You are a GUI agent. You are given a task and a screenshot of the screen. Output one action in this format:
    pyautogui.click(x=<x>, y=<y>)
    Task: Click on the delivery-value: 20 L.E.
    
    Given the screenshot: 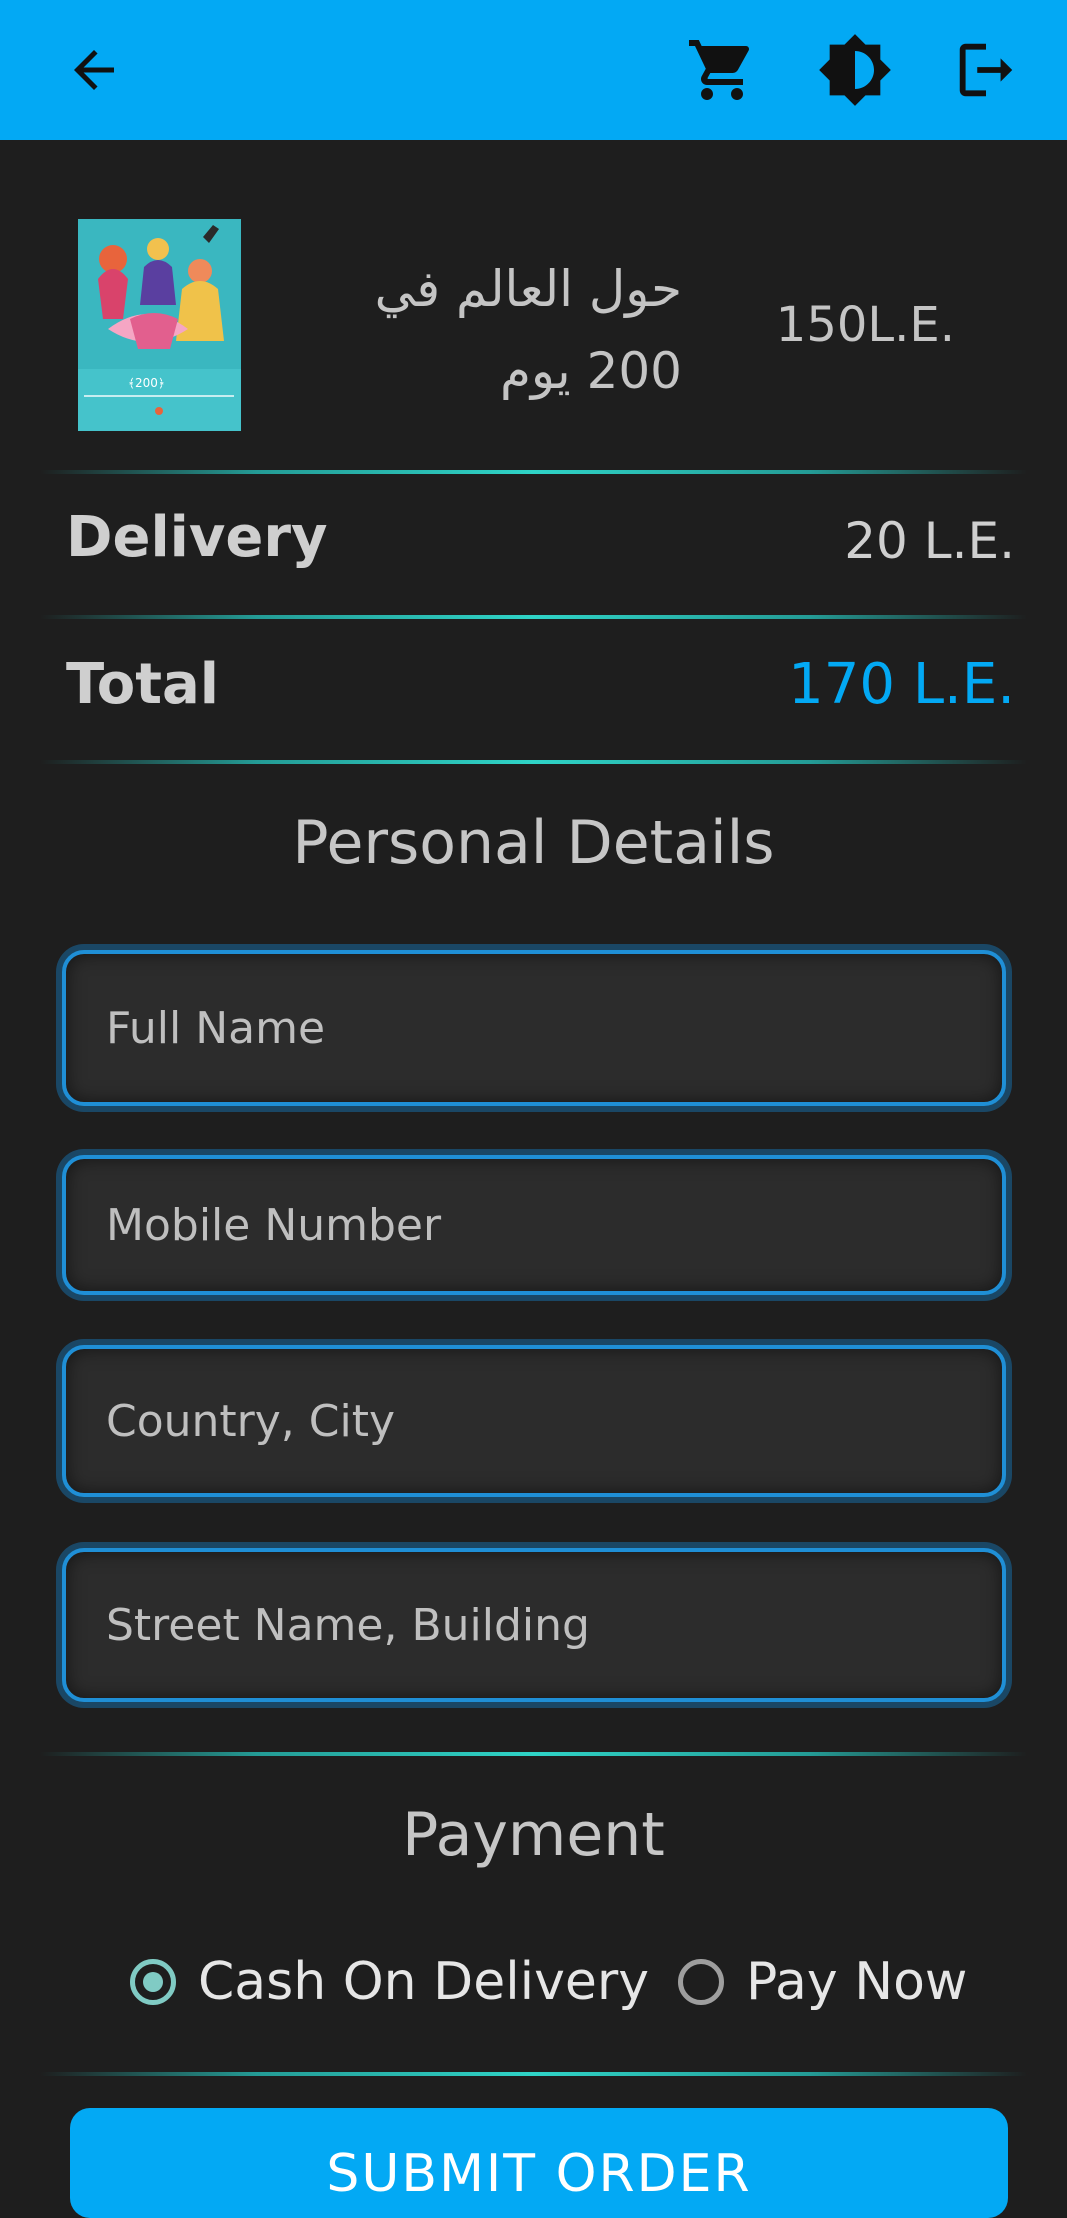 What is the action you would take?
    pyautogui.click(x=929, y=541)
    